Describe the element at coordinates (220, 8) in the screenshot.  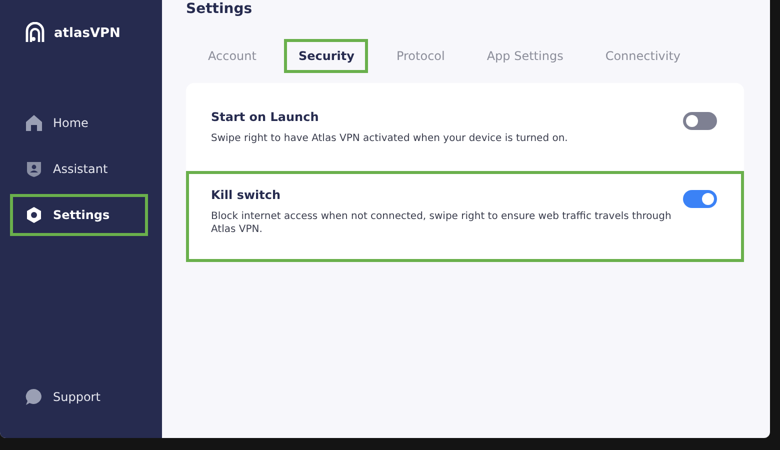
I see `page-title: Settings` at that location.